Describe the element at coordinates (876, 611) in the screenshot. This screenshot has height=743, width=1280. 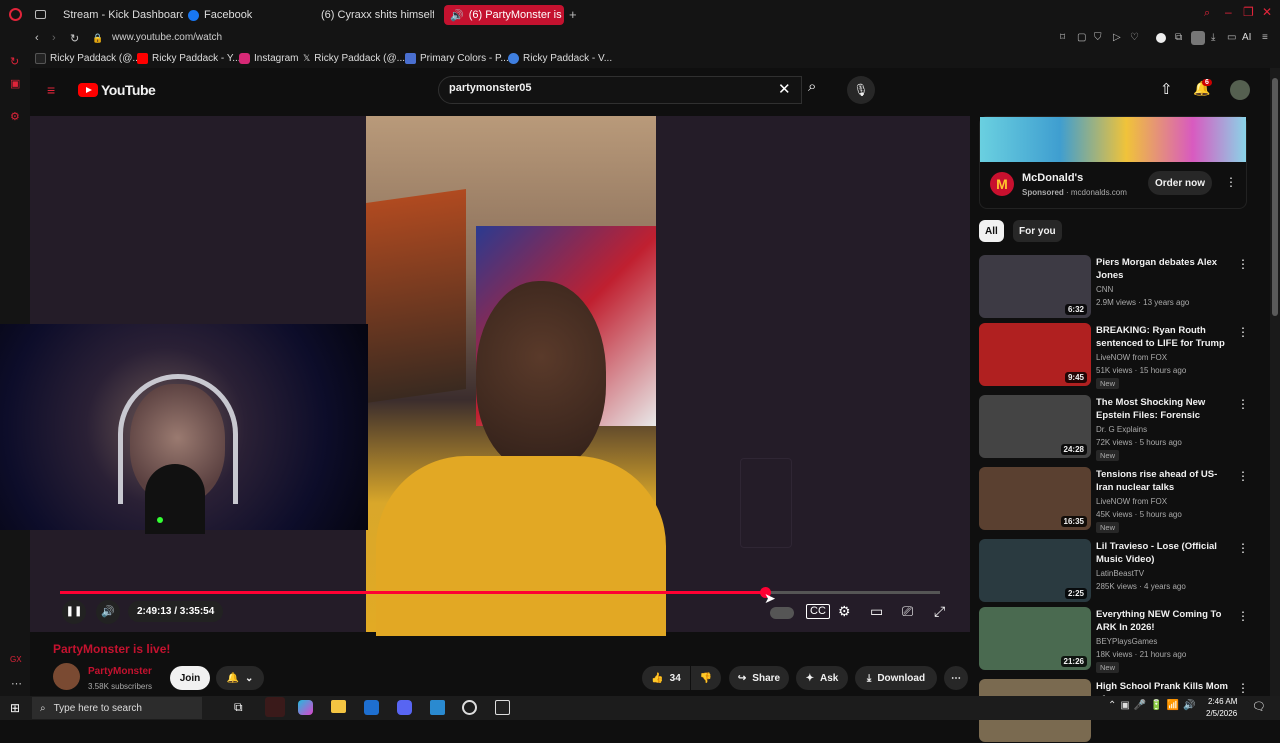
I see `theater-mode-icon: ▭` at that location.